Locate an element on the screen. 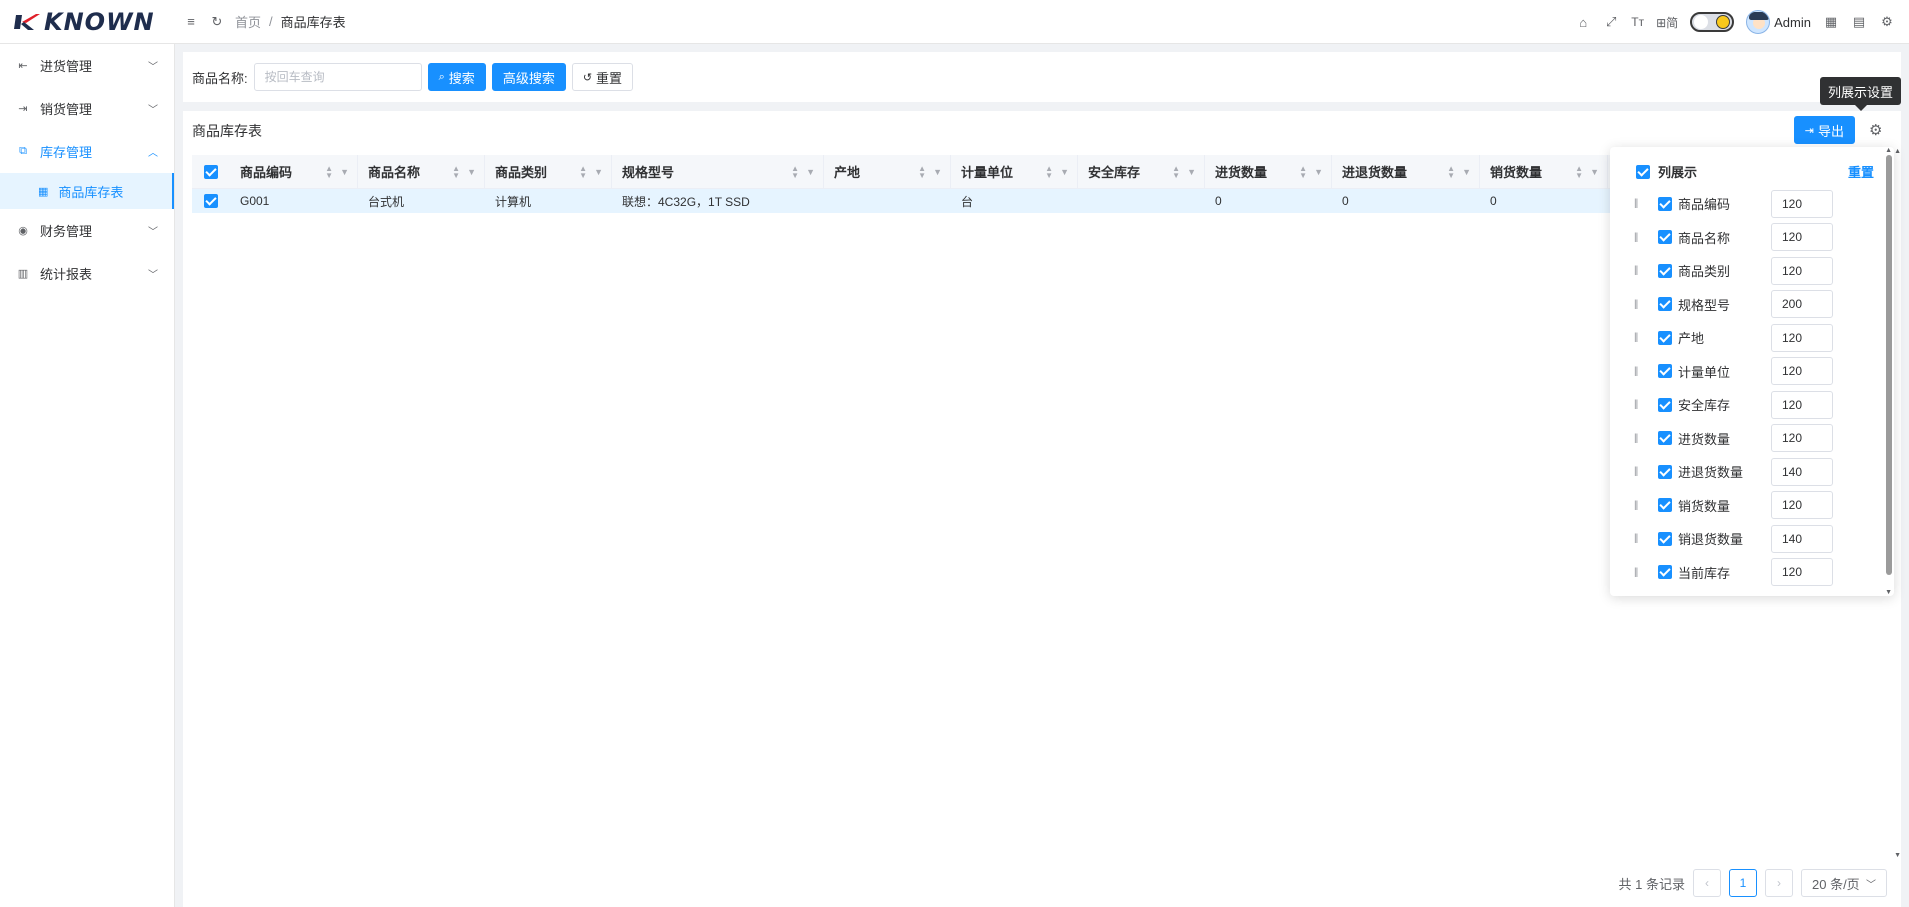 This screenshot has width=1909, height=907. column-header: 商品类别 ▲ ▼ ▼ is located at coordinates (548, 171).